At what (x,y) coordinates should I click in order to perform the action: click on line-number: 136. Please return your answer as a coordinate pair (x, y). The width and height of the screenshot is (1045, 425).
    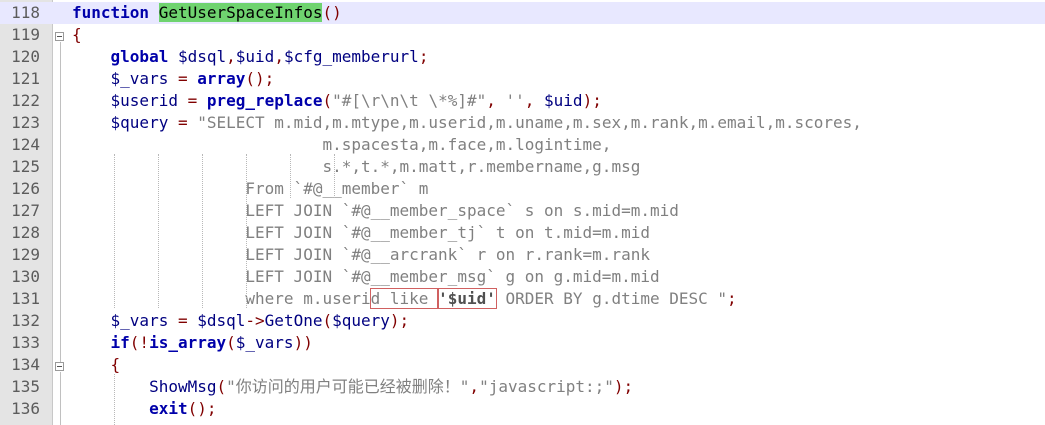
    Looking at the image, I should click on (25, 408).